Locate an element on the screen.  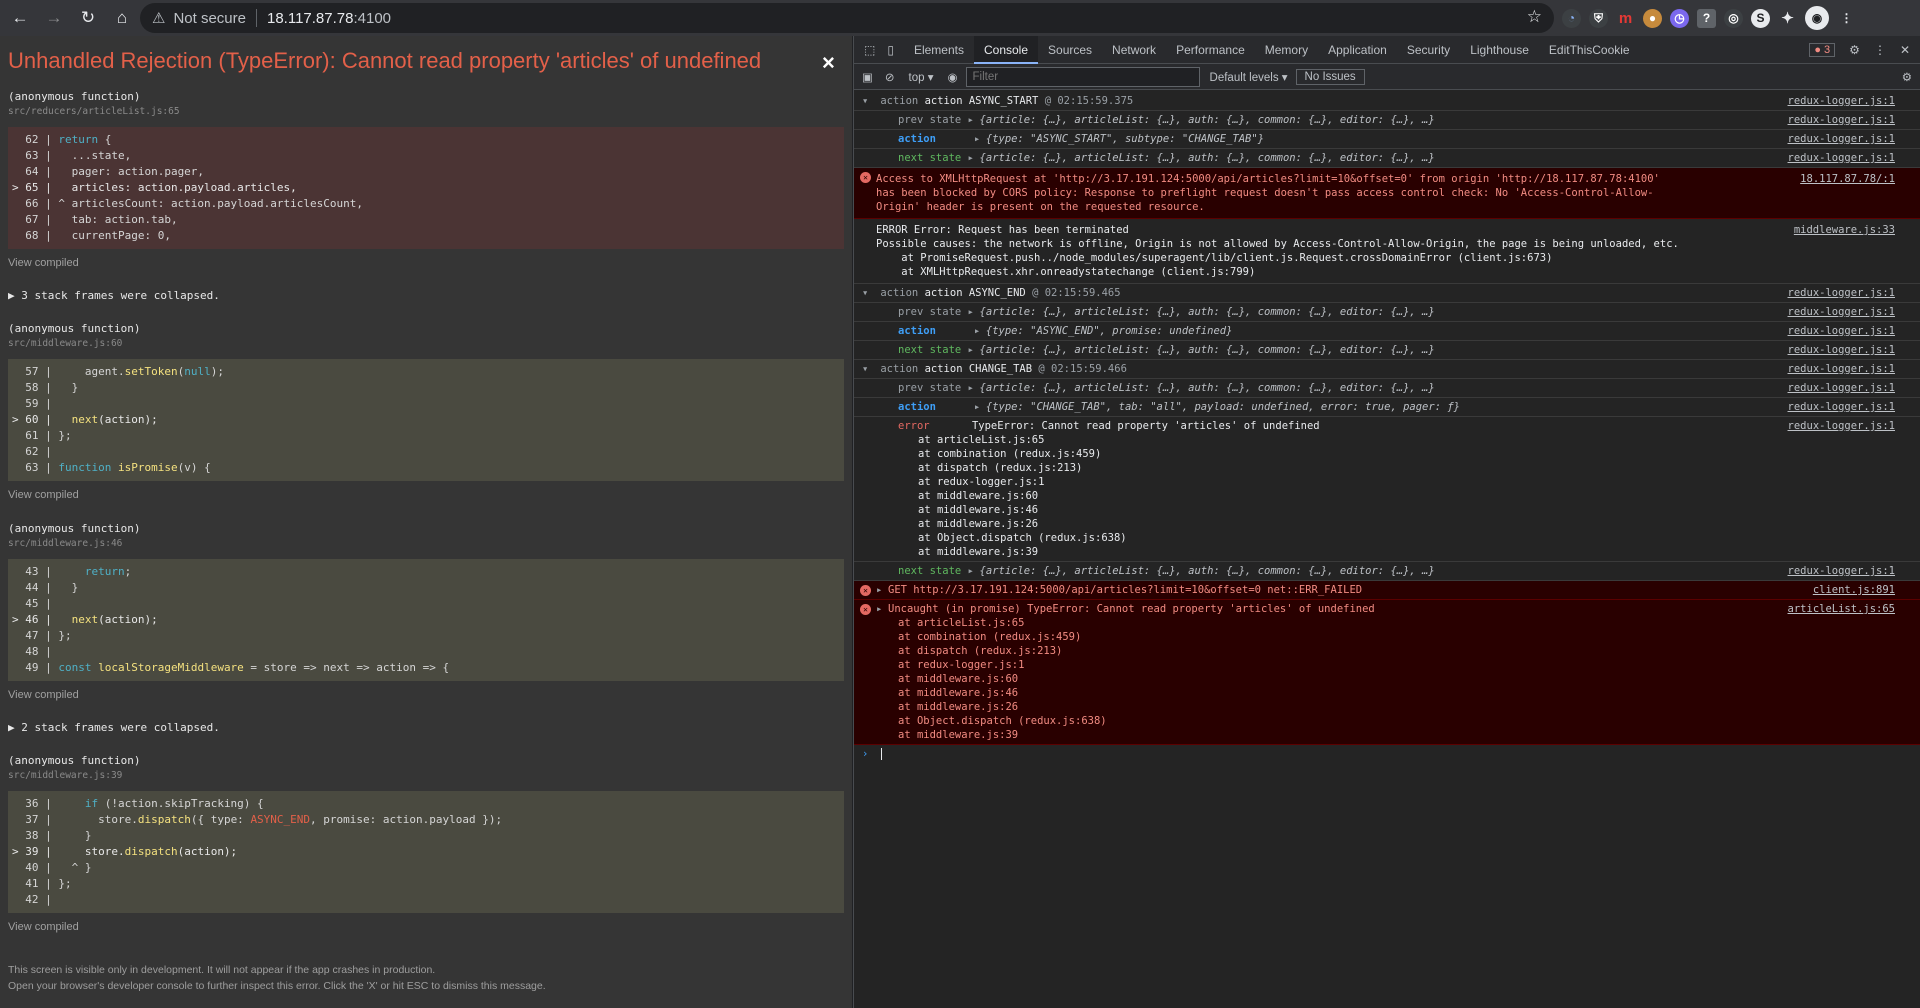
source-link: client.js:891 is located at coordinates (1854, 590).